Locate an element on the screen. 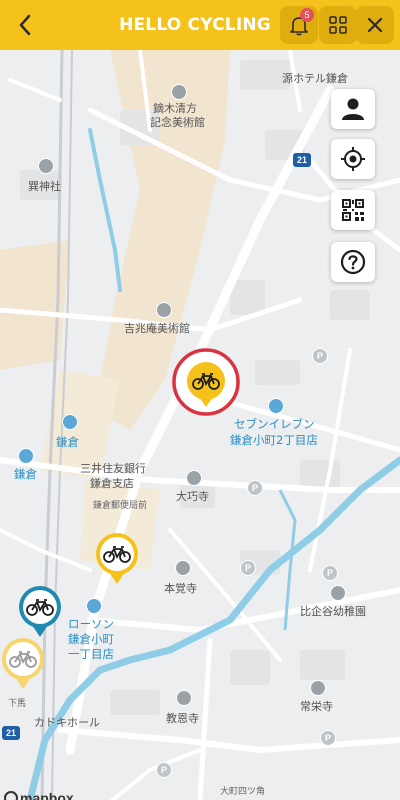 The height and width of the screenshot is (800, 400). label-seven-eleven-branch: 鎌倉小町2丁目店 is located at coordinates (274, 440).